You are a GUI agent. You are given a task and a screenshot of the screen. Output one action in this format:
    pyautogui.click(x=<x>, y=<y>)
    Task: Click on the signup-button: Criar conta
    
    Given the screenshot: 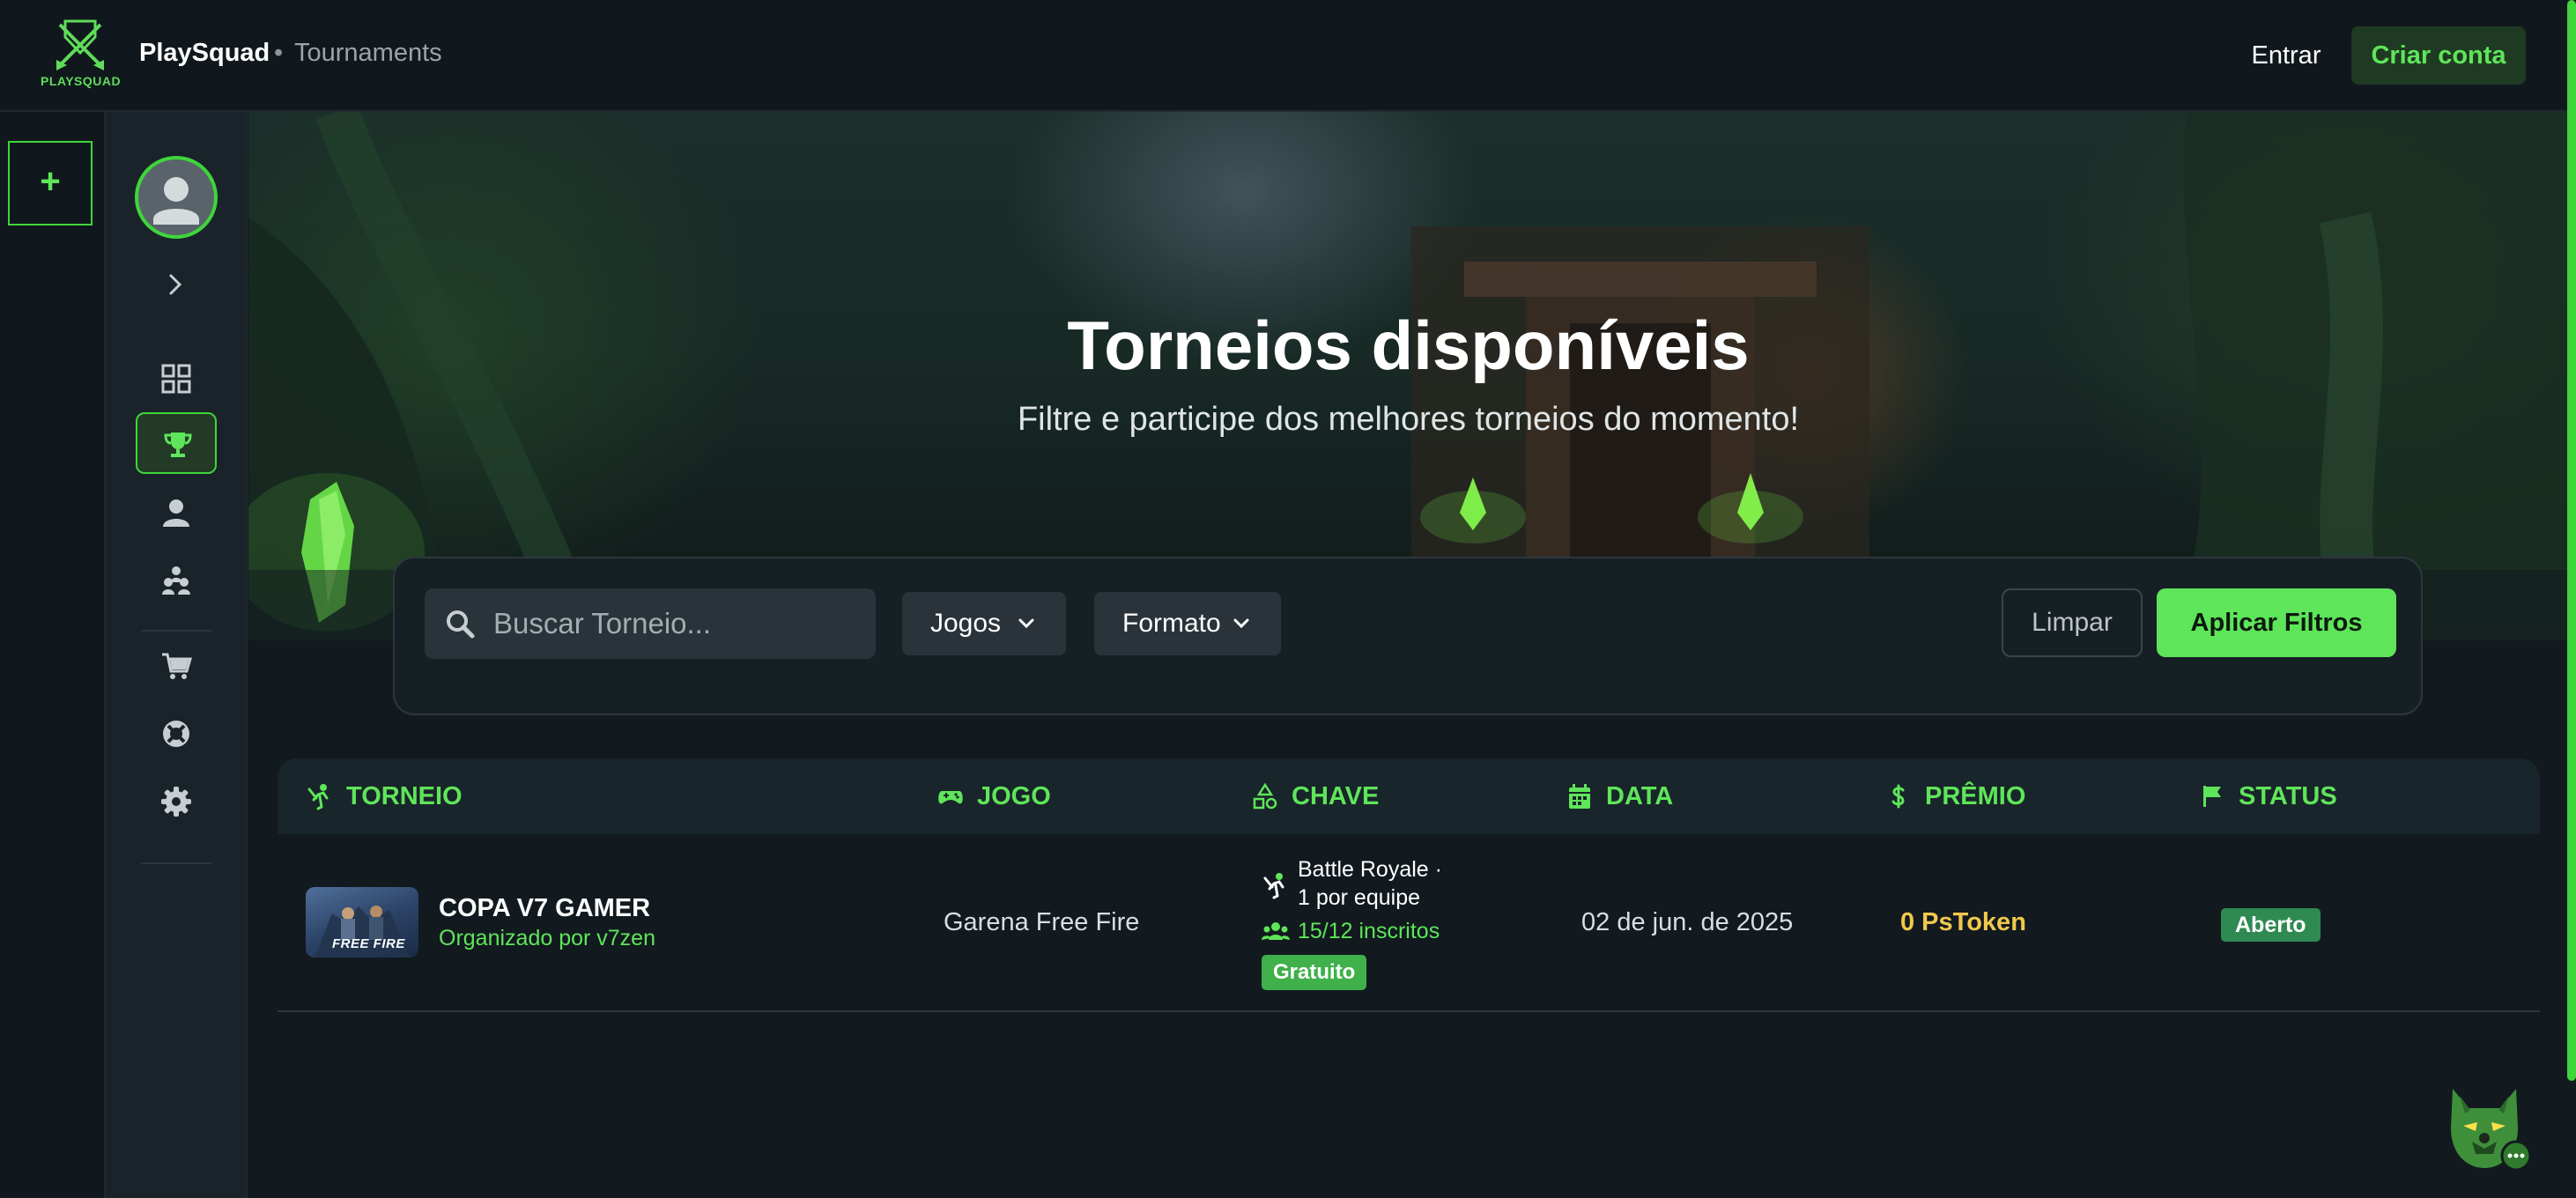 What is the action you would take?
    pyautogui.click(x=2439, y=55)
    